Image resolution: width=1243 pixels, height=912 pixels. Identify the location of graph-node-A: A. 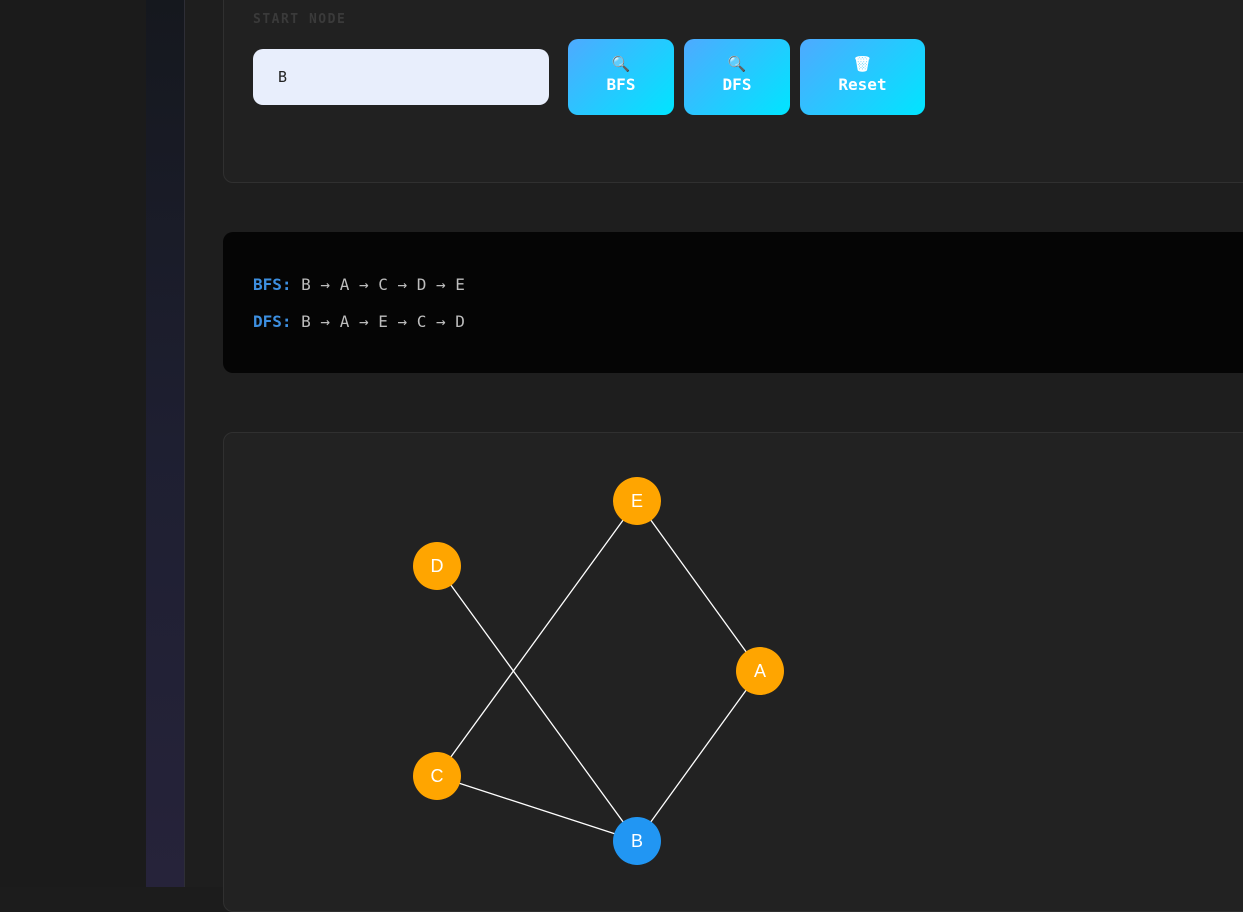
(760, 671).